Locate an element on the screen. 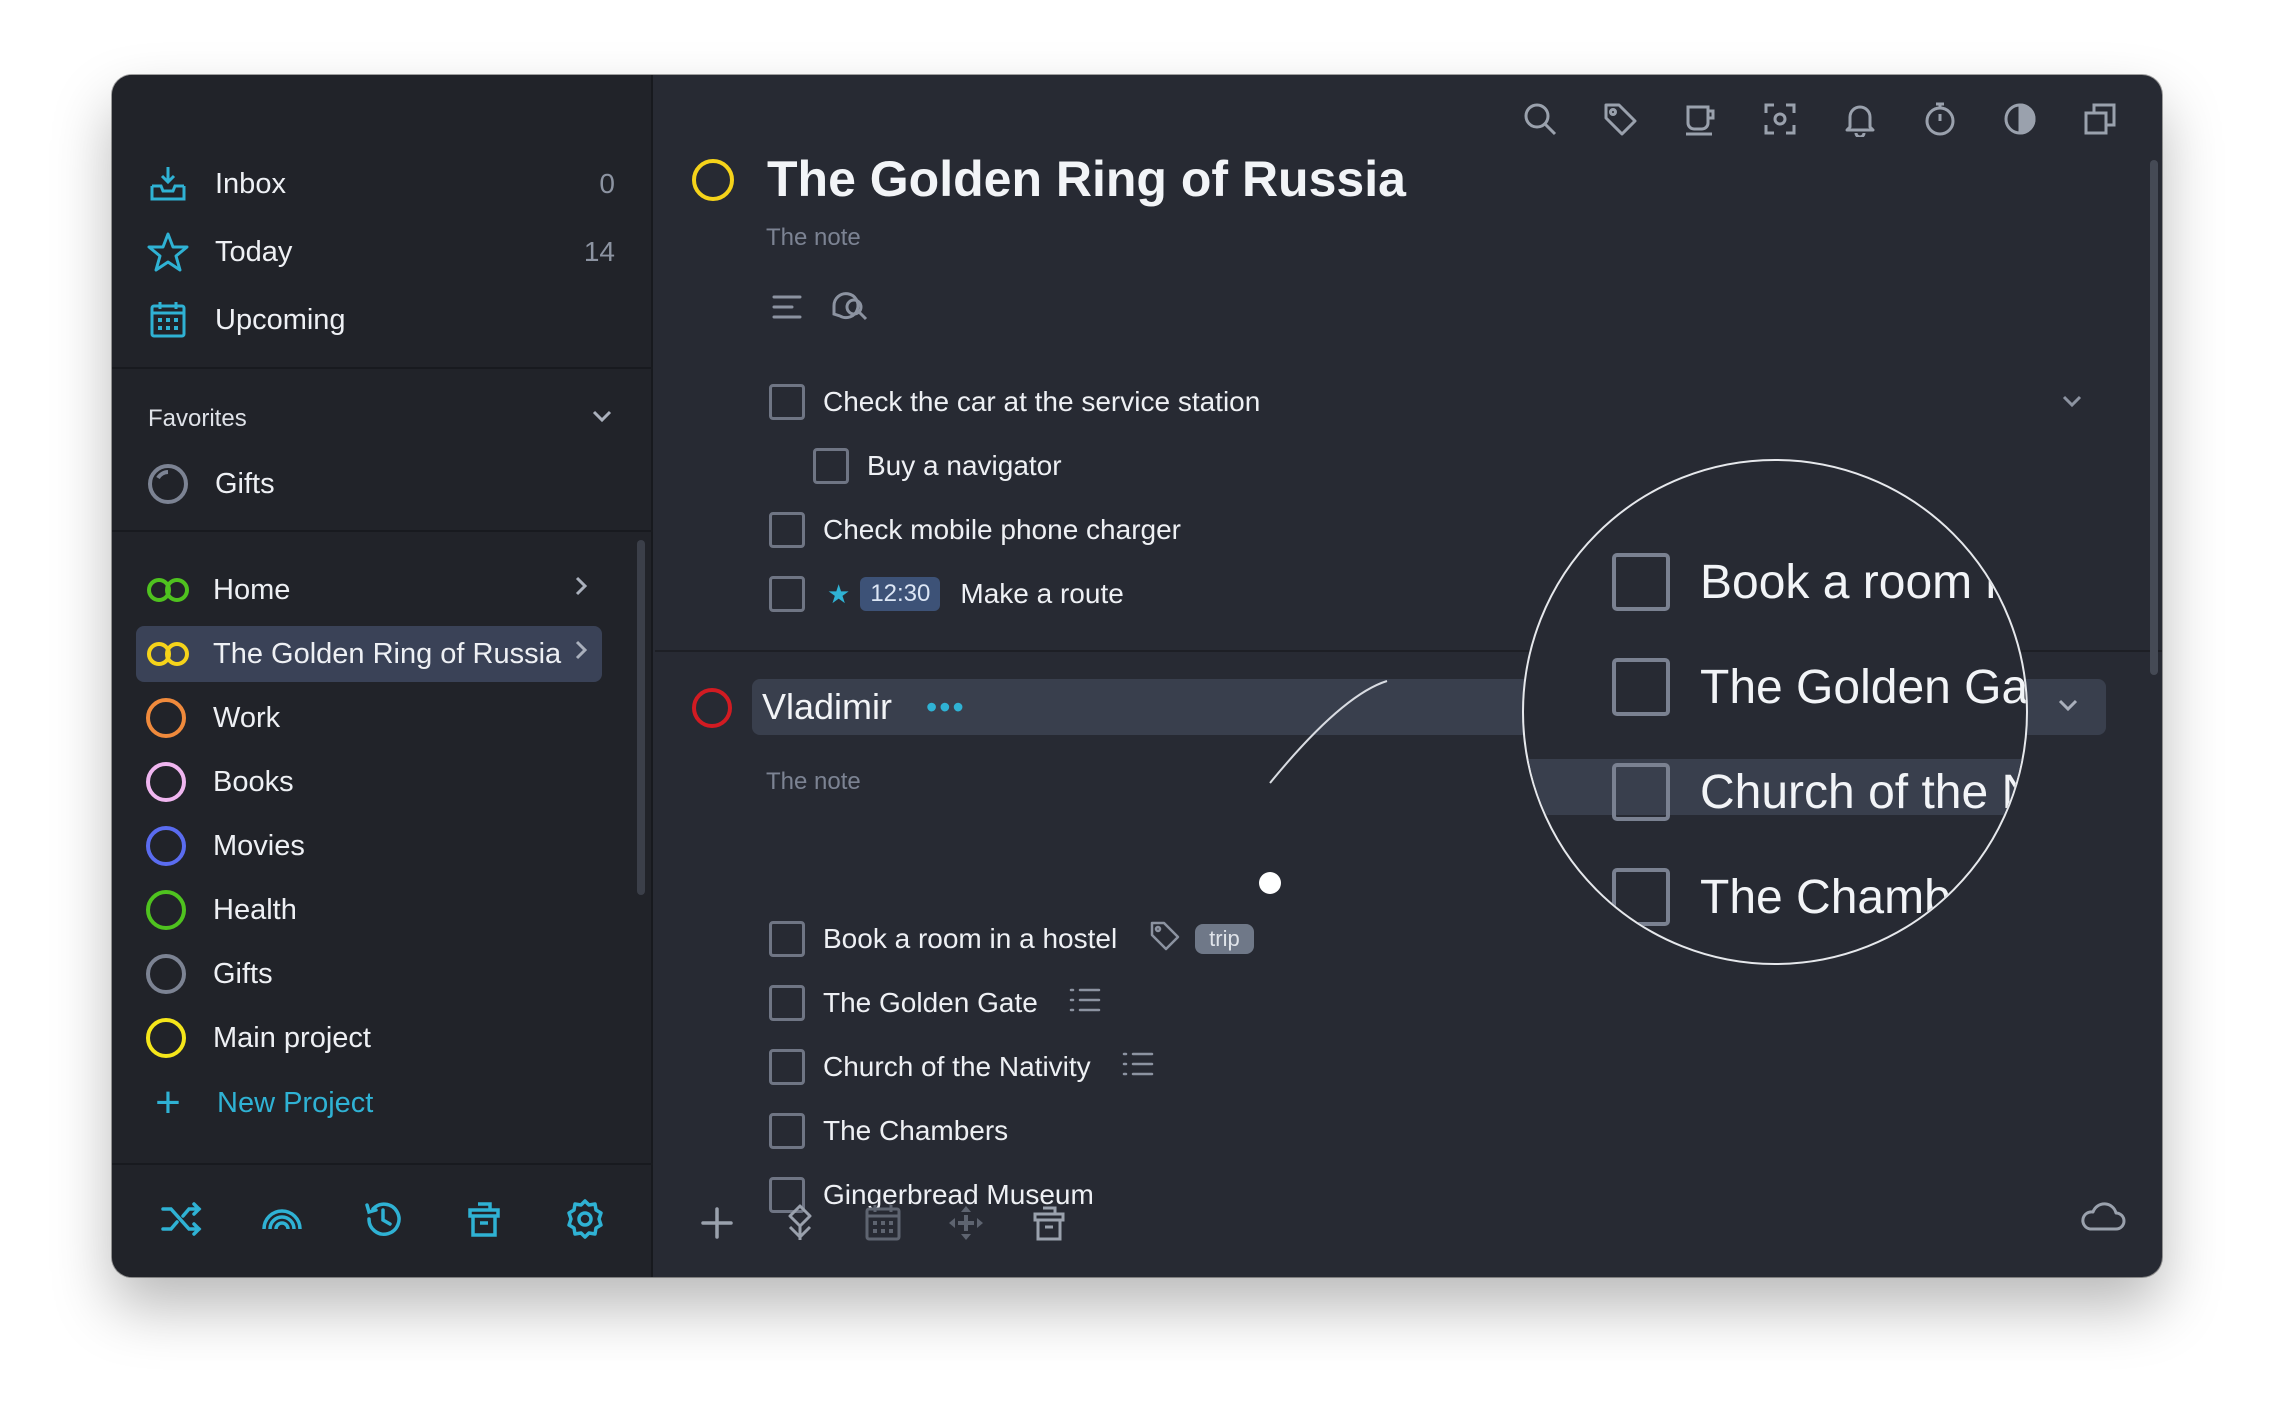 Image resolution: width=2272 pixels, height=1424 pixels. task-item: Church of the Nativity is located at coordinates (962, 1067).